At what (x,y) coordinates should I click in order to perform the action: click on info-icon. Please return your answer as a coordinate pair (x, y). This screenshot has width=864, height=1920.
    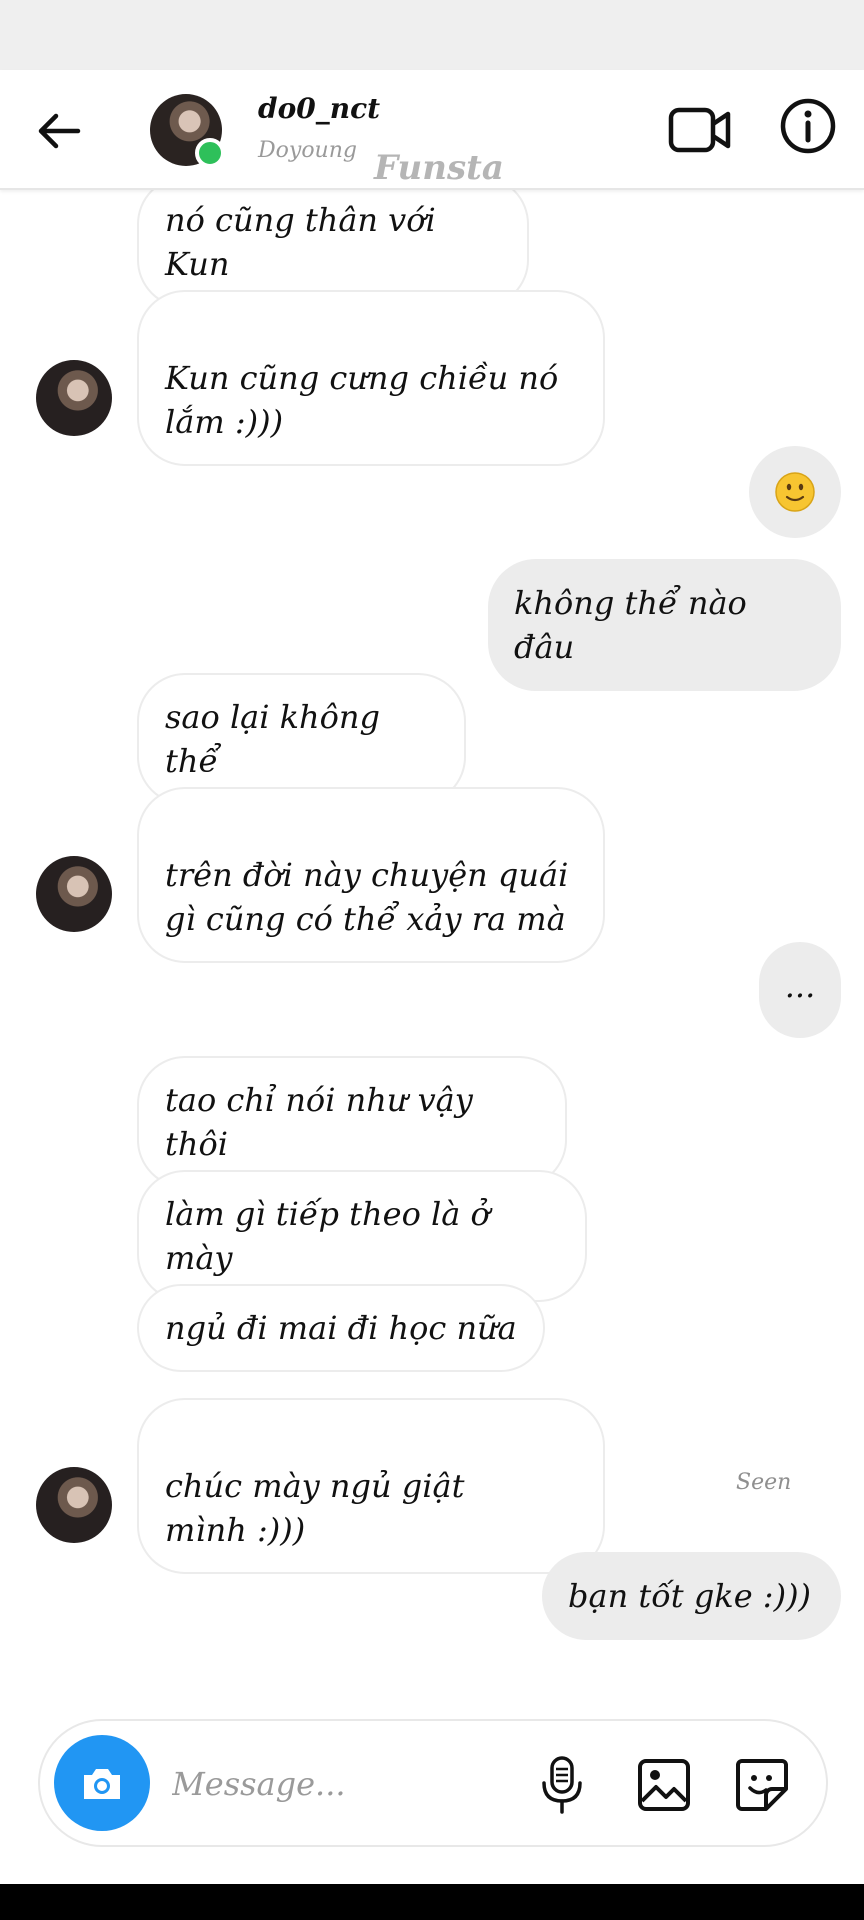
    Looking at the image, I should click on (808, 126).